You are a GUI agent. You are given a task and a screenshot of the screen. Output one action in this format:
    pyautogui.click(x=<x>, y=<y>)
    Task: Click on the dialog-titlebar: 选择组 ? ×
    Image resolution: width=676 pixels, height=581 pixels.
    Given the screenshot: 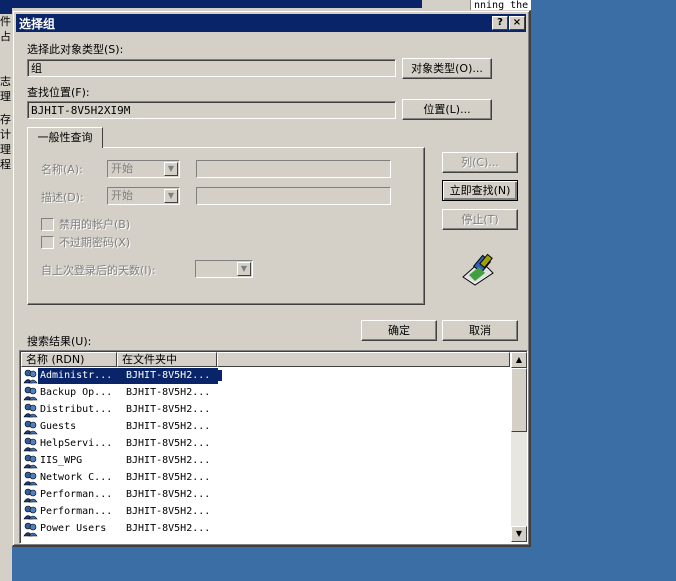 What is the action you would take?
    pyautogui.click(x=271, y=23)
    